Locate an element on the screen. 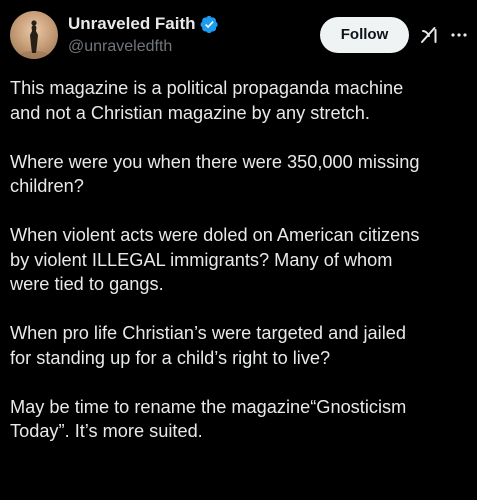 This screenshot has height=500, width=477. grok-icon is located at coordinates (429, 35).